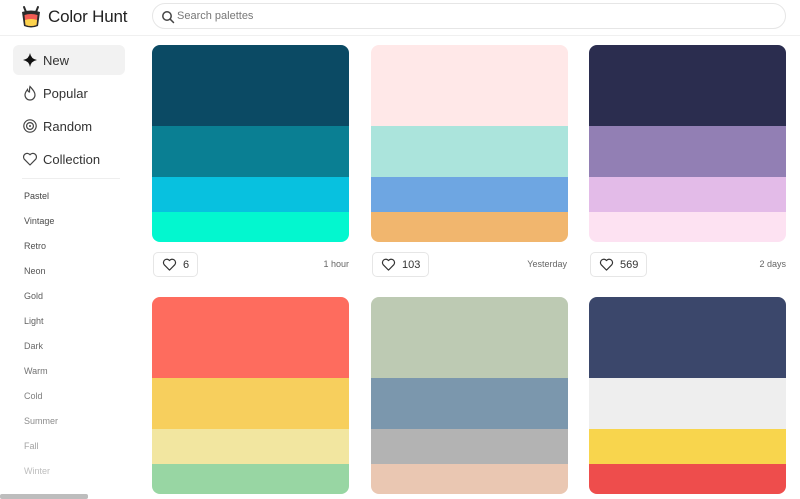 This screenshot has width=800, height=499. What do you see at coordinates (71, 178) in the screenshot?
I see `sidebar-divider` at bounding box center [71, 178].